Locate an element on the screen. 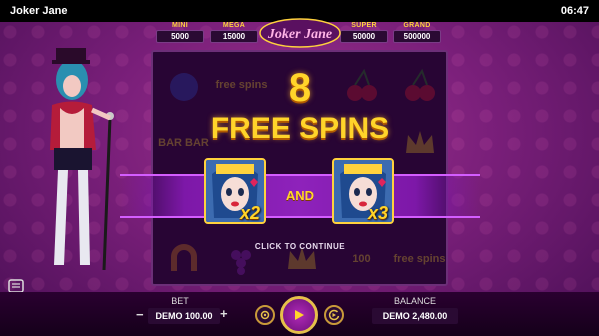 The image size is (599, 336). jackpot-name: MINI is located at coordinates (180, 25).